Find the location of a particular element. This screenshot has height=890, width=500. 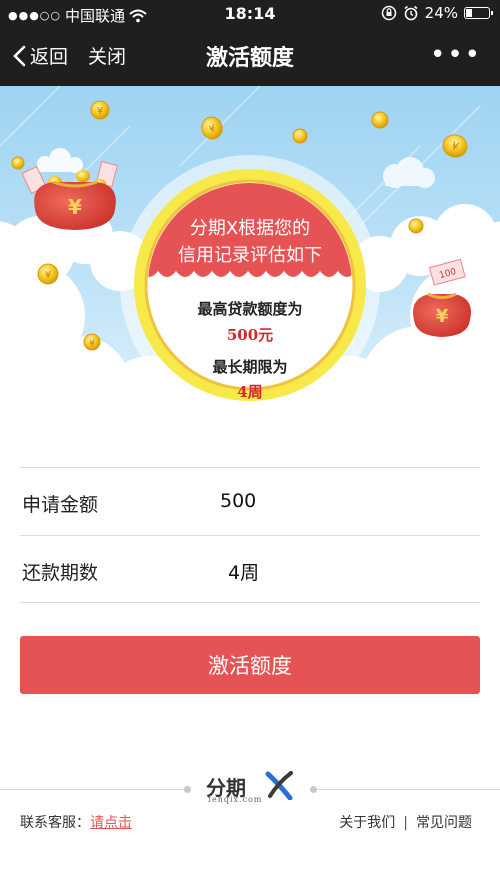

page-title: 激活额度 is located at coordinates (249, 58).